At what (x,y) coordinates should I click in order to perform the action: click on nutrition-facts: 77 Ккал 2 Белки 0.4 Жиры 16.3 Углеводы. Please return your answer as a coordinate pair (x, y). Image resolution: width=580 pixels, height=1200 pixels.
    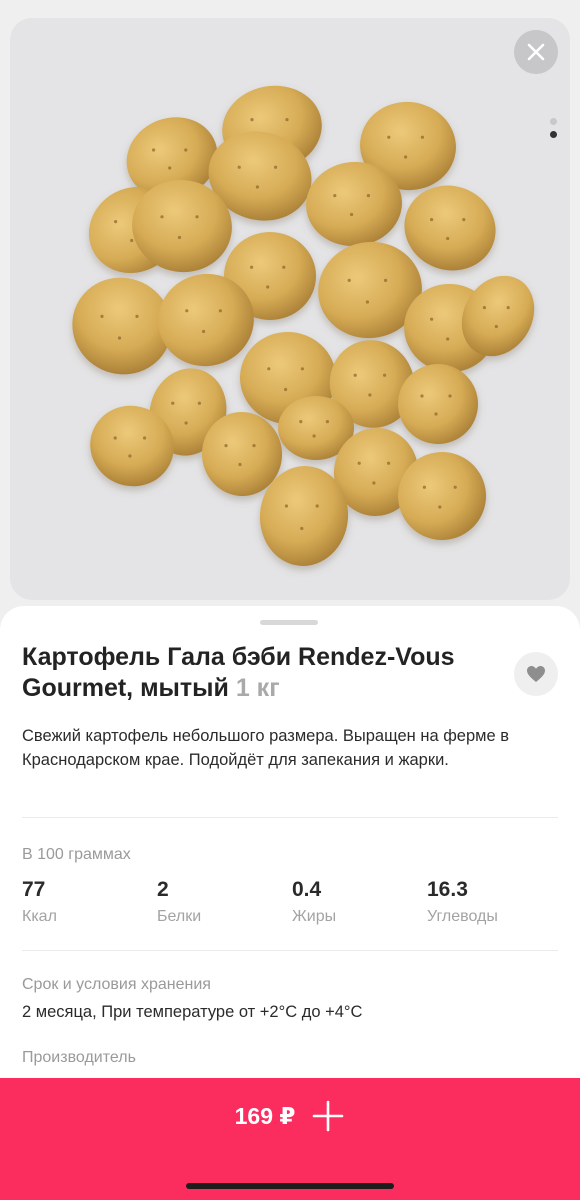
    Looking at the image, I should click on (292, 902).